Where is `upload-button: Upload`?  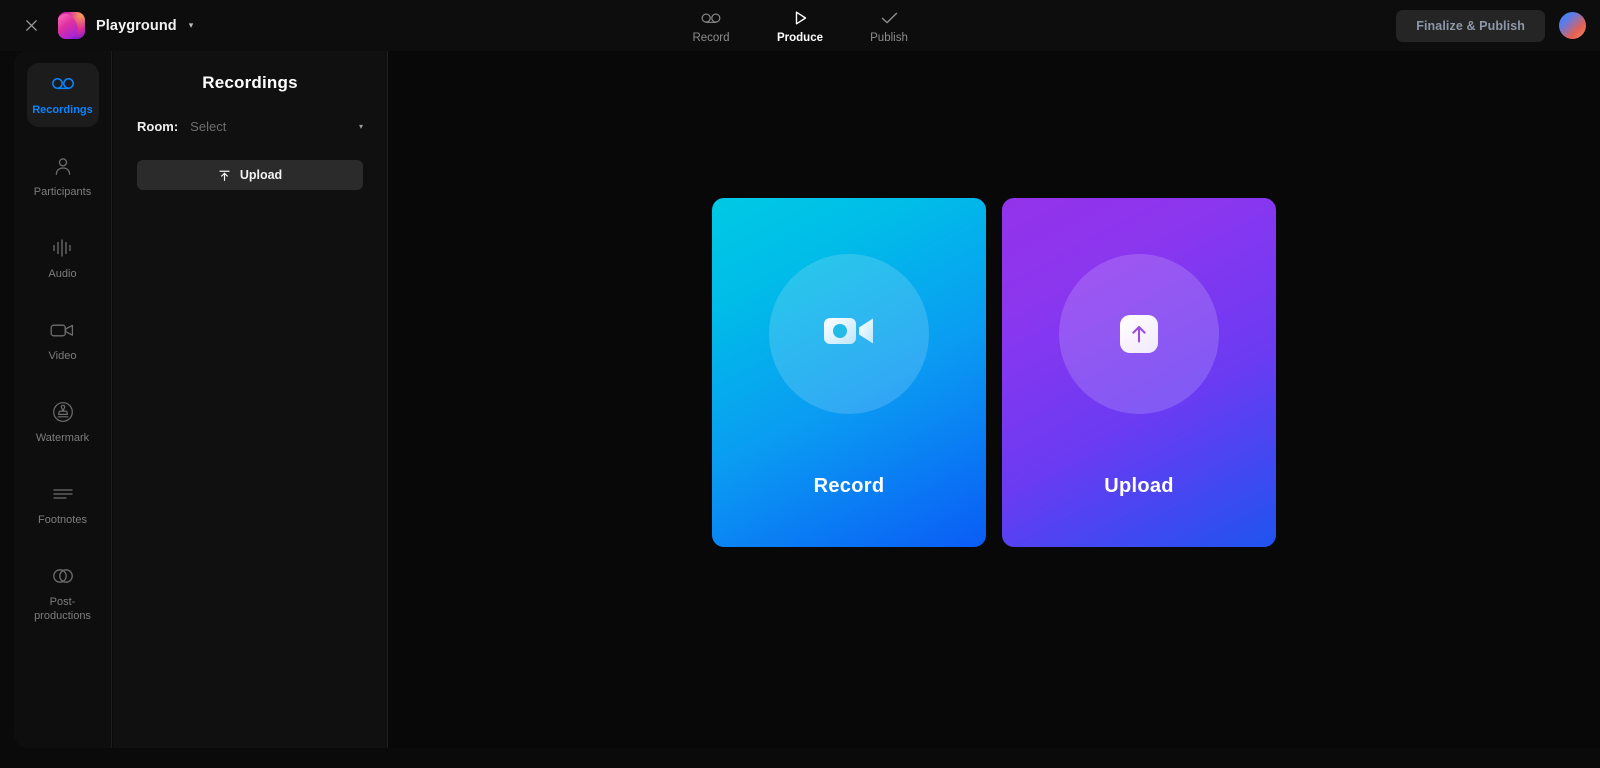 upload-button: Upload is located at coordinates (250, 175).